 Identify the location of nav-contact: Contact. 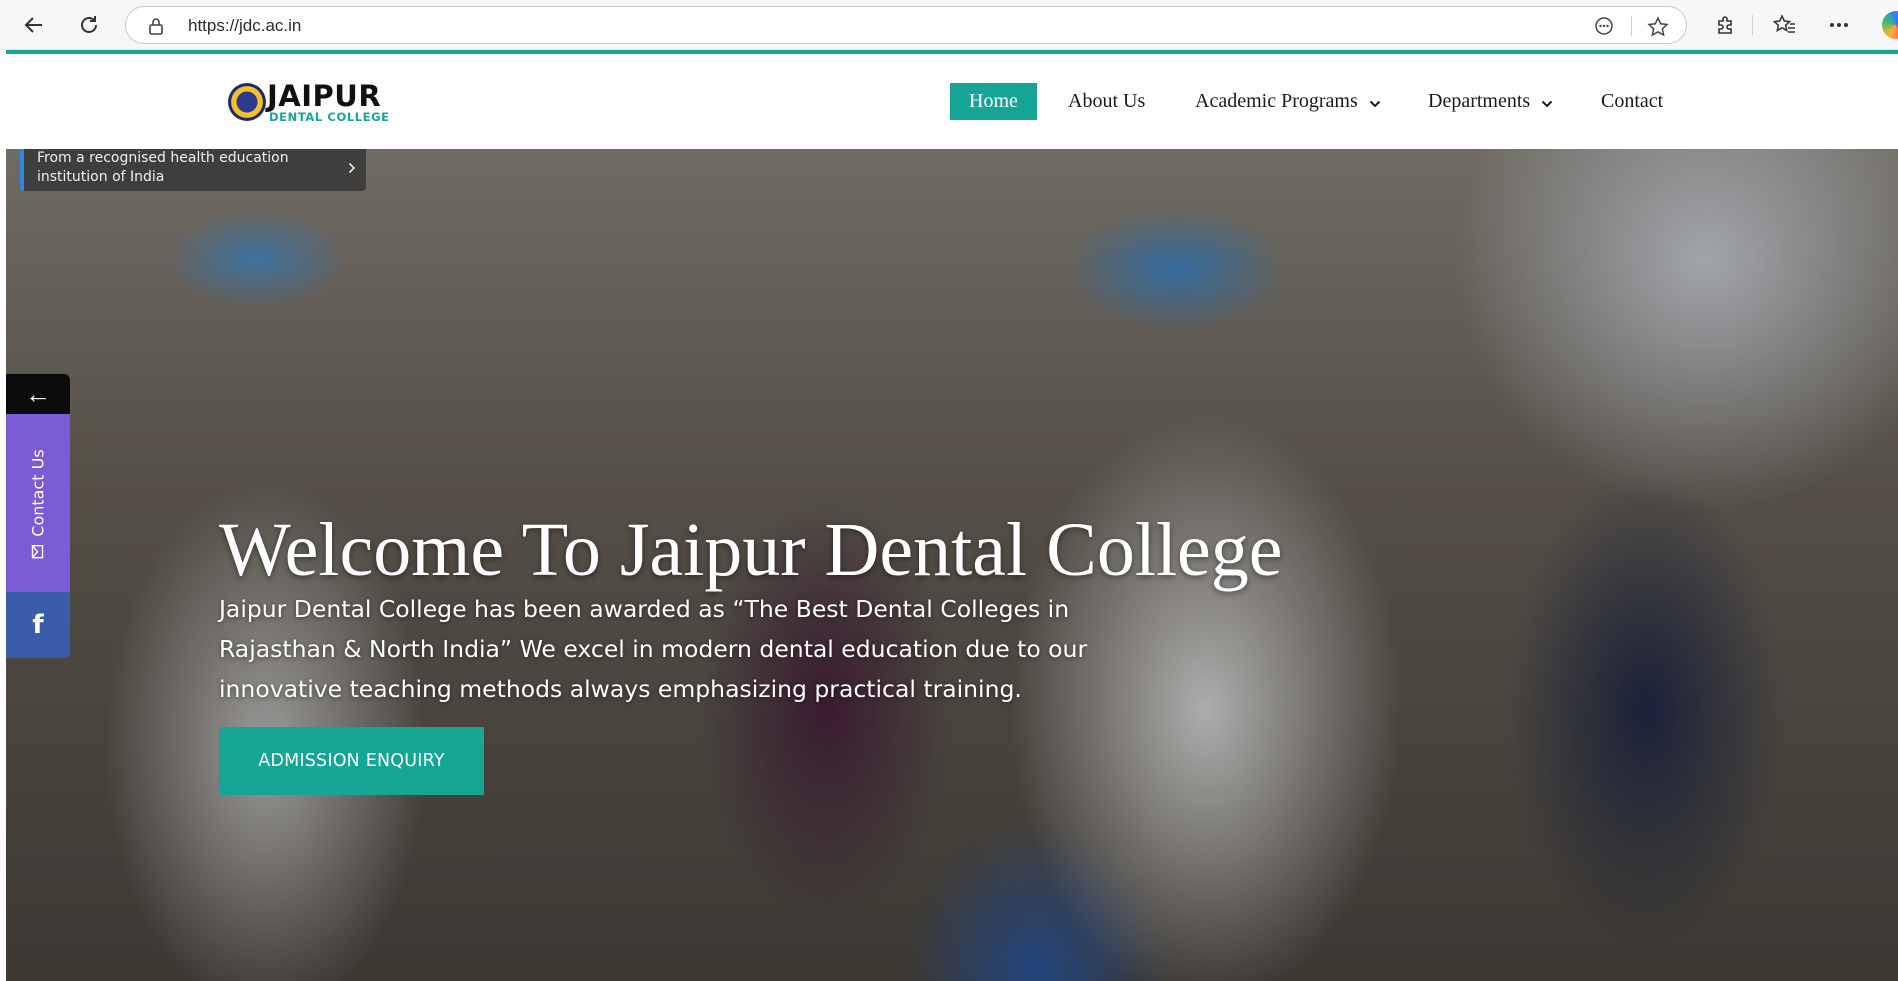
(1632, 101).